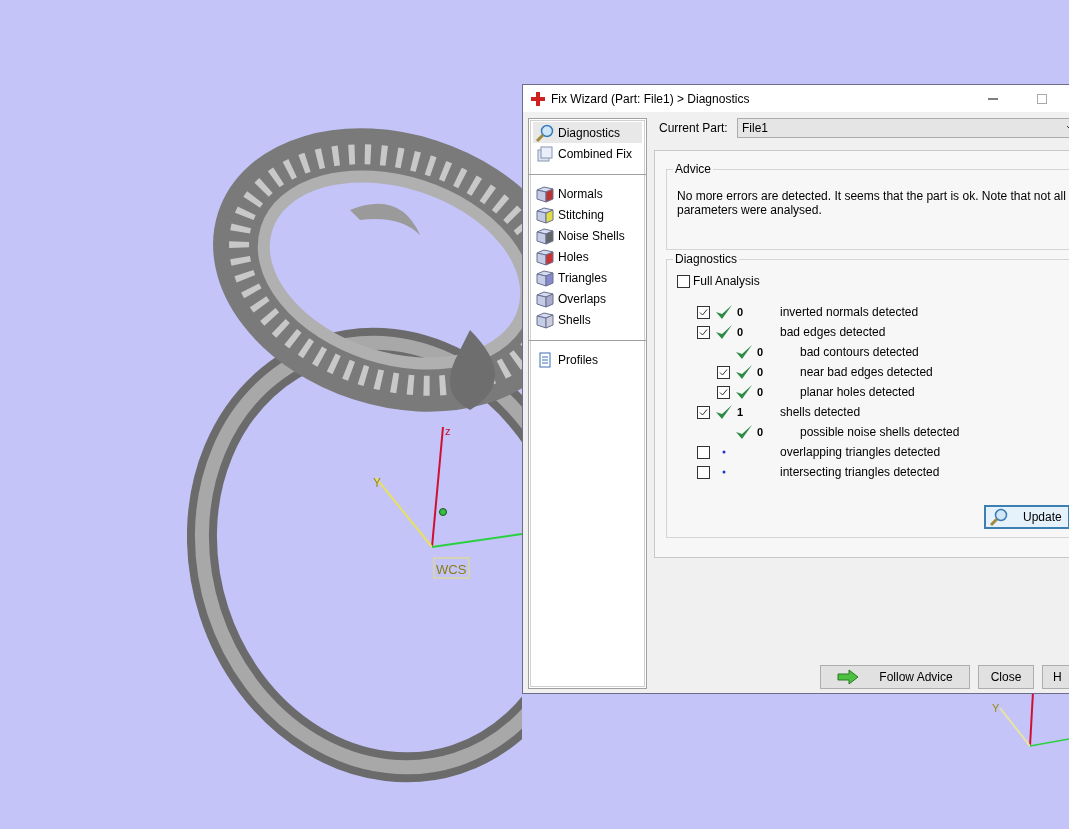 This screenshot has height=829, width=1069. What do you see at coordinates (1055, 677) in the screenshot?
I see `help-button: H` at bounding box center [1055, 677].